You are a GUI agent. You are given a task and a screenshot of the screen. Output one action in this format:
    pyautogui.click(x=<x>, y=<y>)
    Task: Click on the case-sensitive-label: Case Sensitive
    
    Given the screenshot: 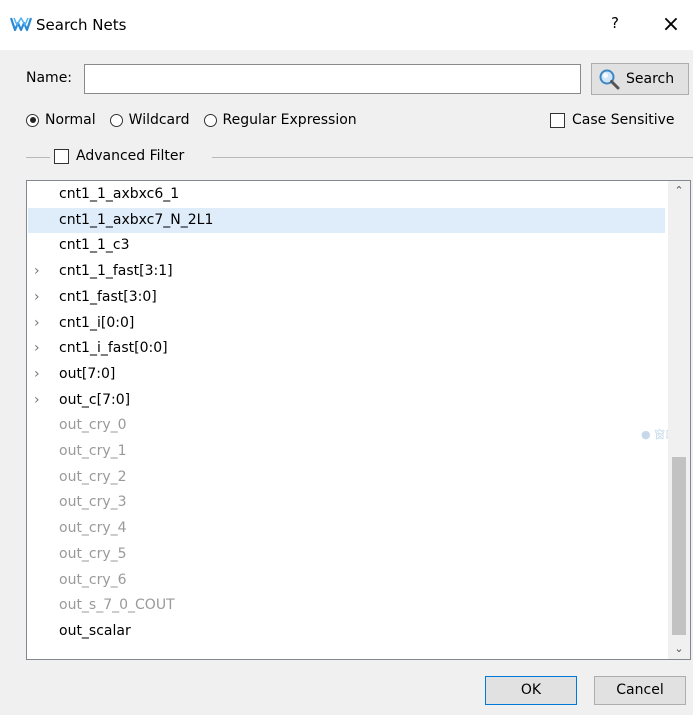 What is the action you would take?
    pyautogui.click(x=623, y=120)
    